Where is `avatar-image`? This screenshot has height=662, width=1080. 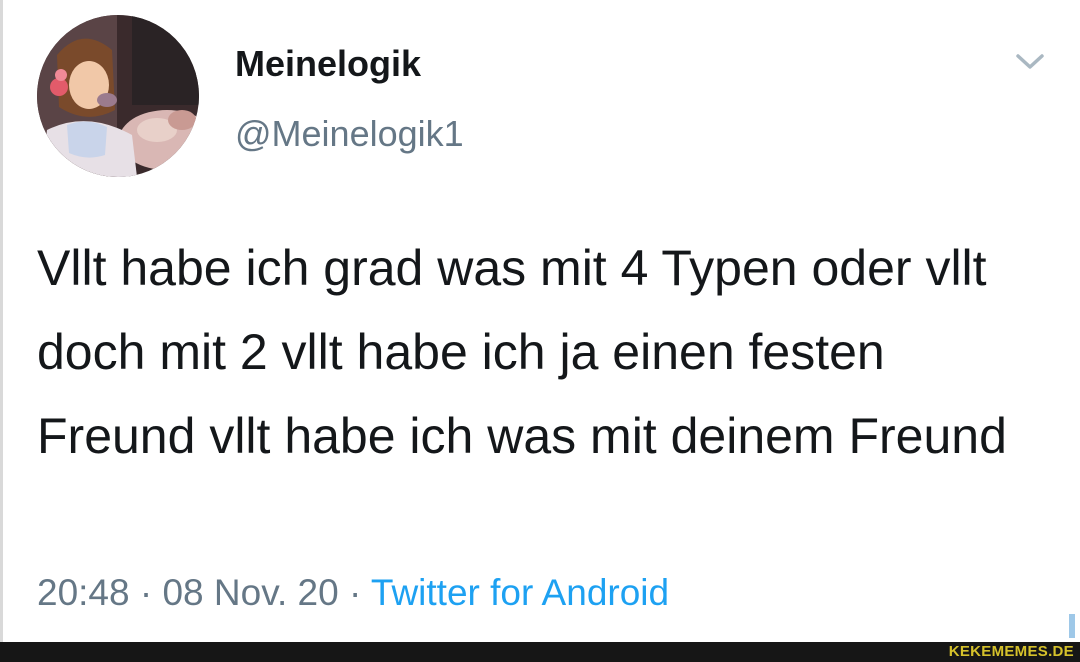
avatar-image is located at coordinates (118, 96).